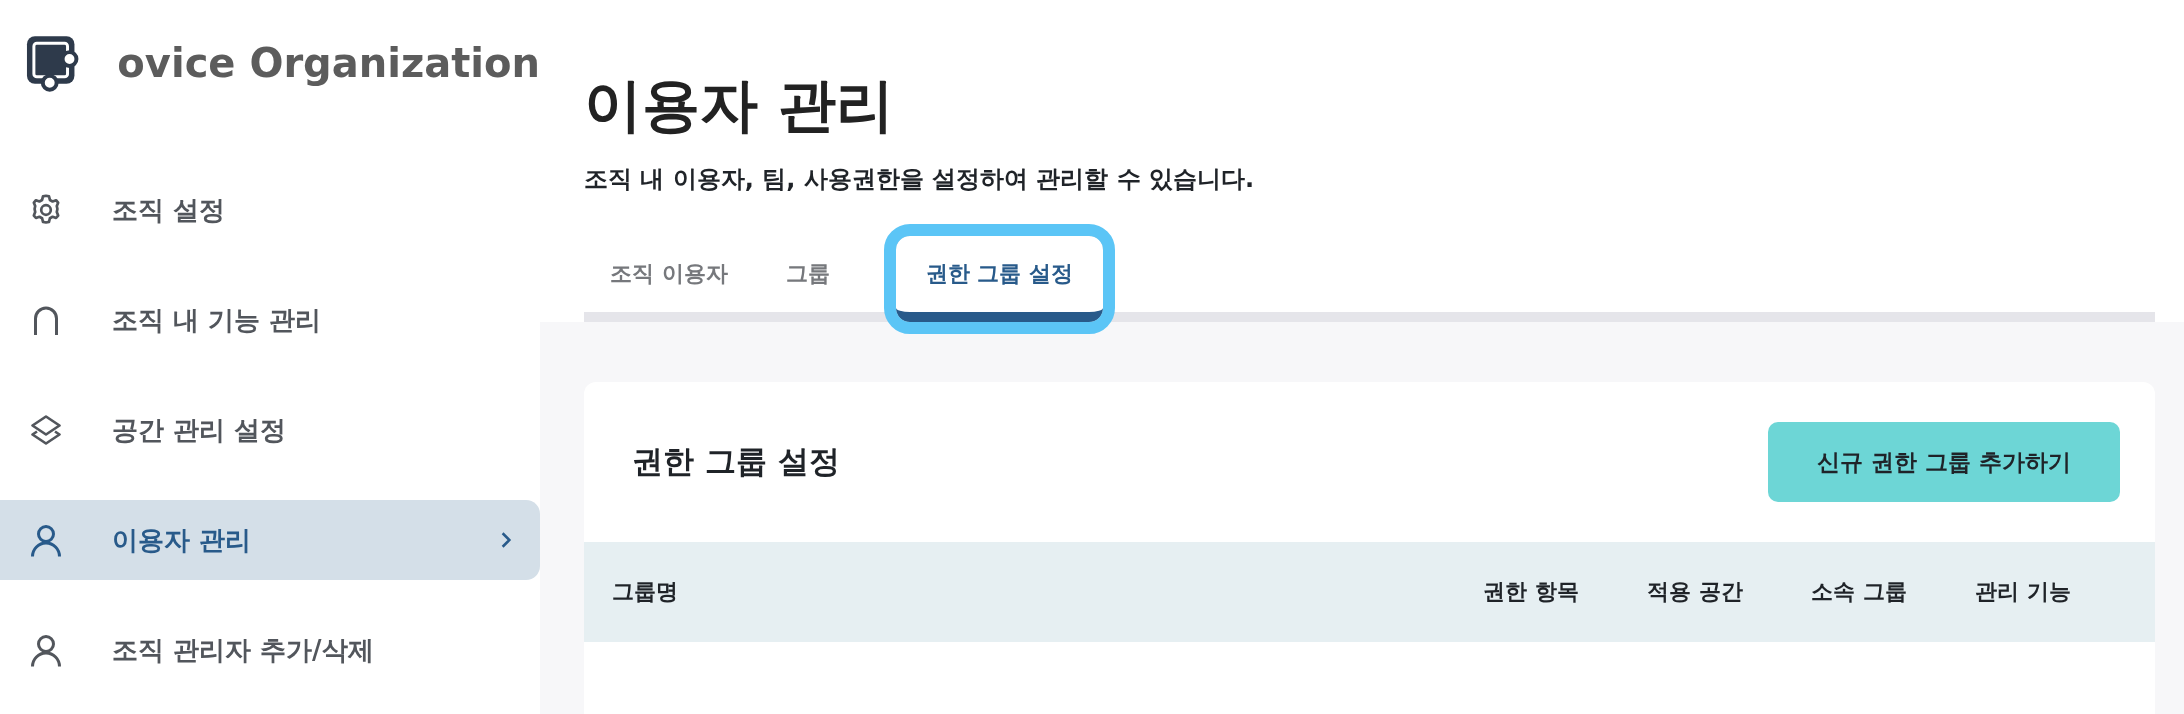 This screenshot has height=714, width=2184. Describe the element at coordinates (1695, 592) in the screenshot. I see `column-header: 적용 공간` at that location.